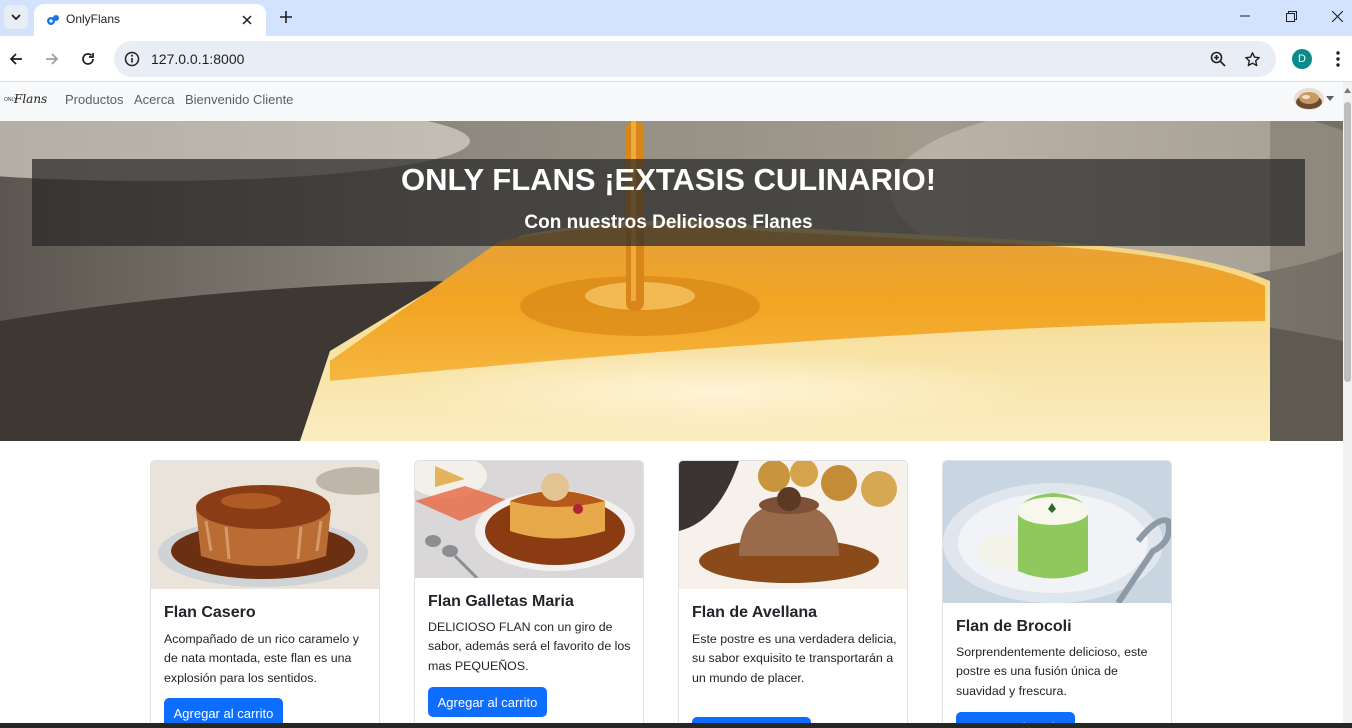  What do you see at coordinates (1014, 626) in the screenshot?
I see `product-title: Flan de Brocoli` at bounding box center [1014, 626].